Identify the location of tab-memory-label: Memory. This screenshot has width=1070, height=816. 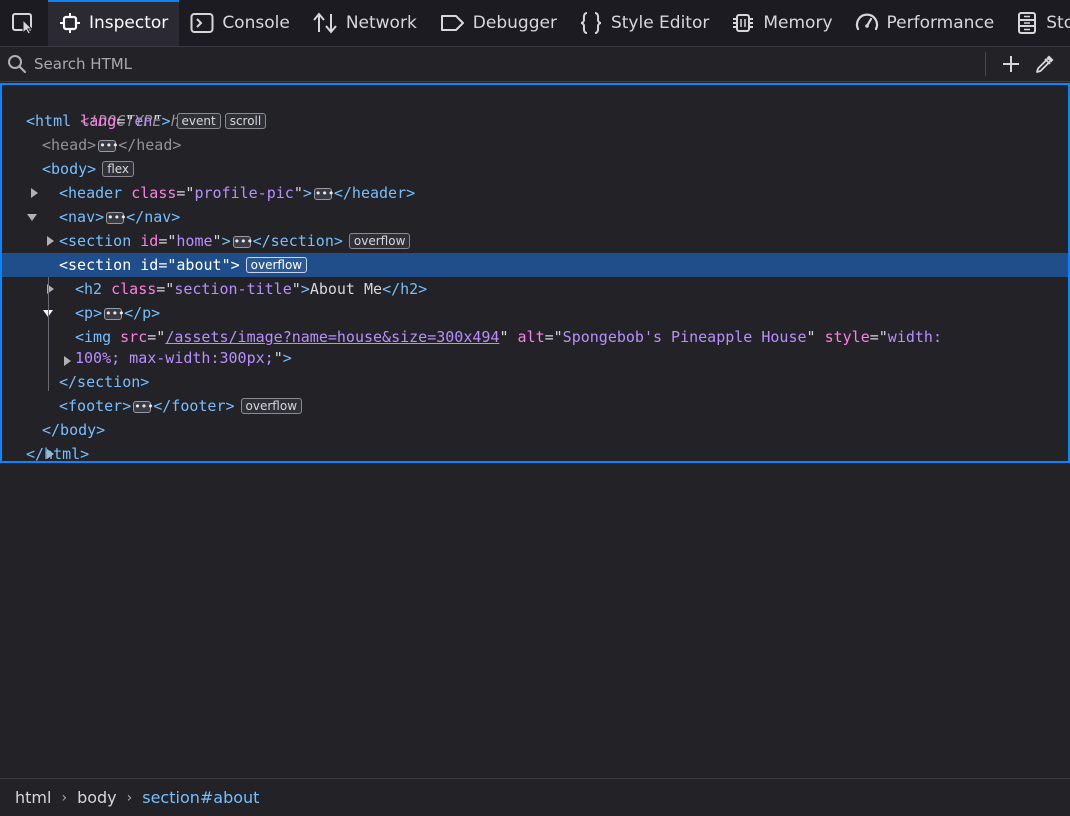
(798, 23).